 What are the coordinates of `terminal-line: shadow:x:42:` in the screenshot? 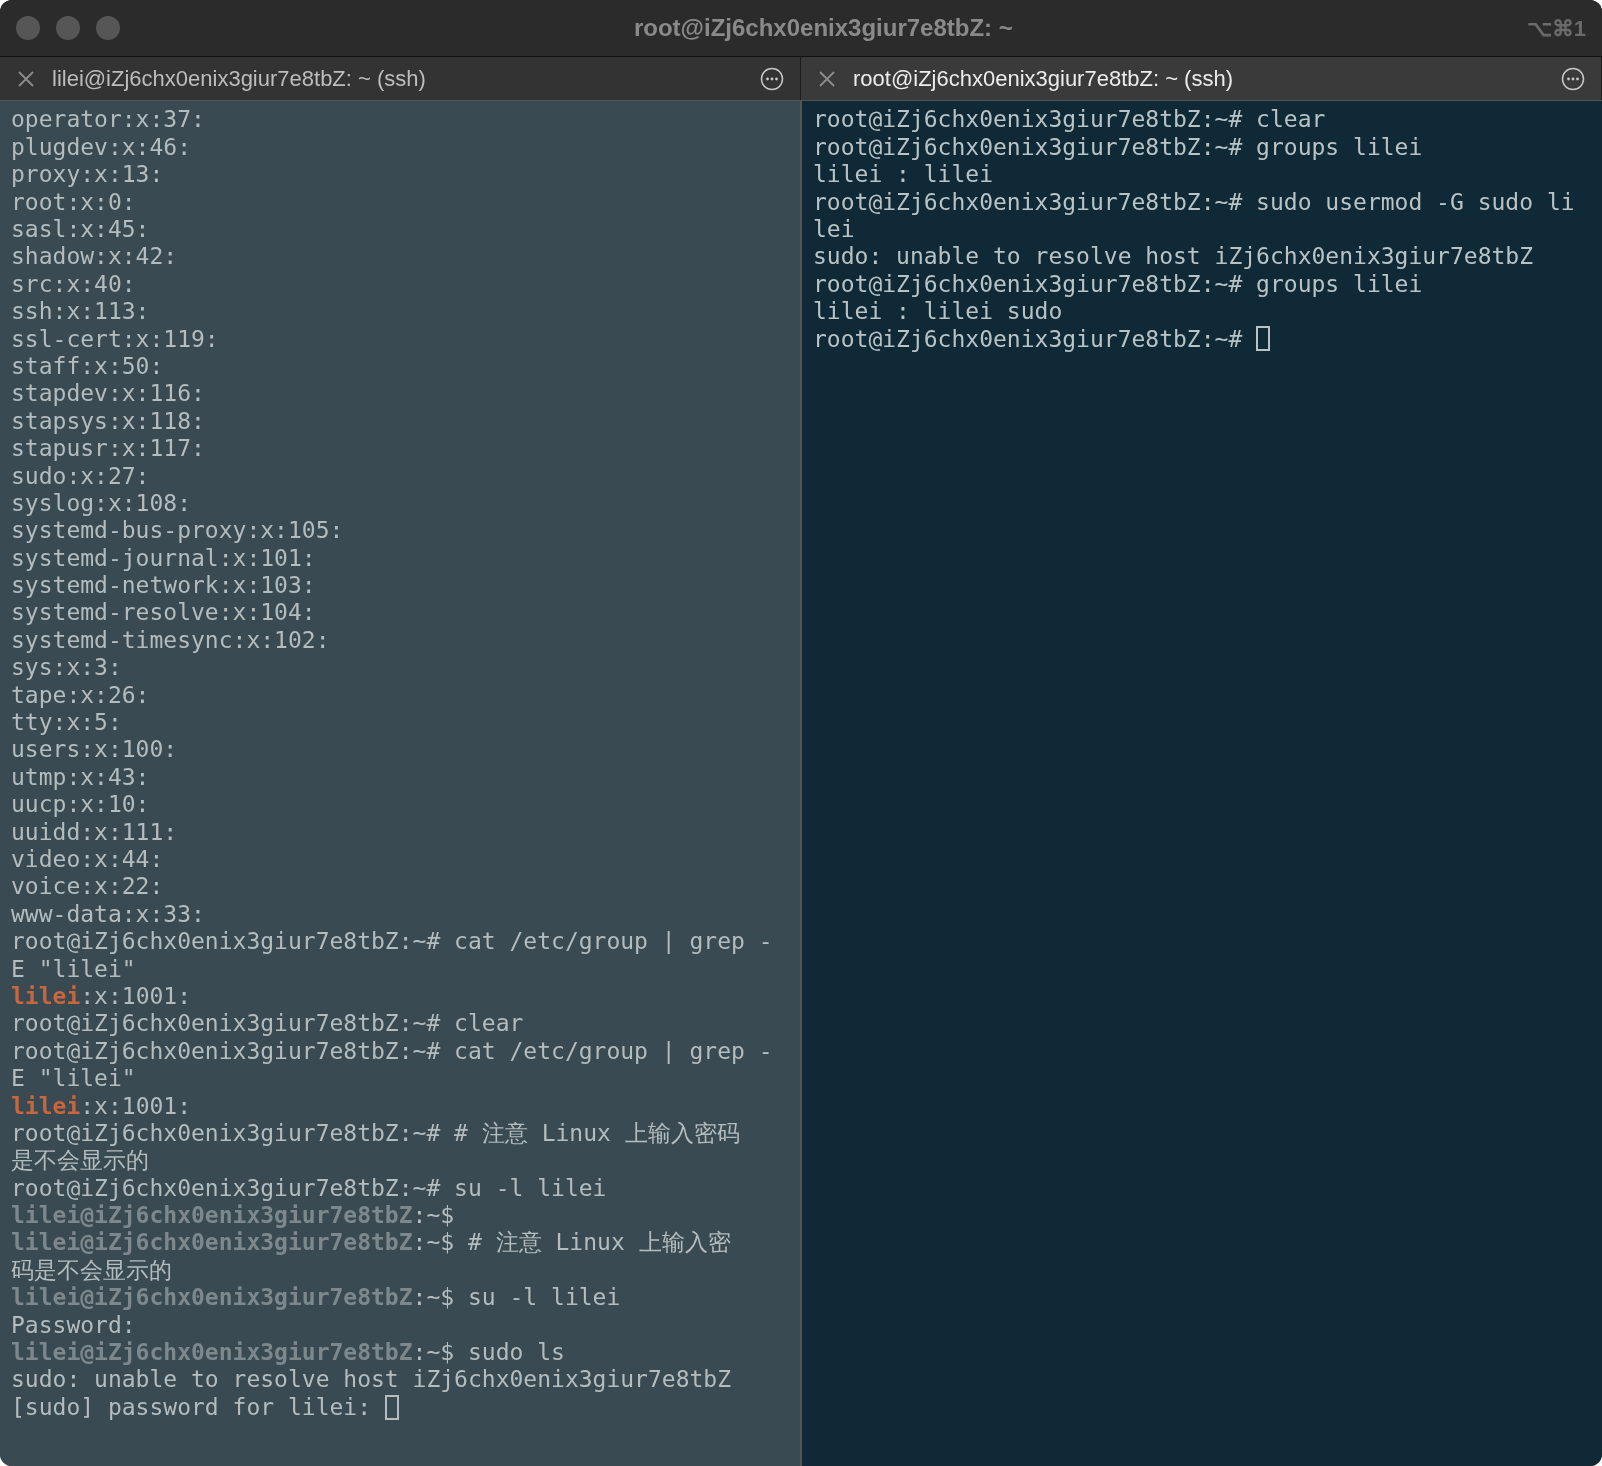 It's located at (94, 257).